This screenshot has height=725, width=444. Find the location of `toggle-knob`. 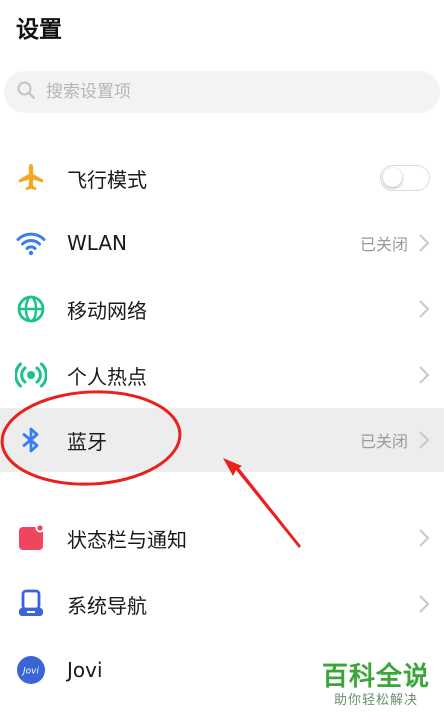

toggle-knob is located at coordinates (392, 177).